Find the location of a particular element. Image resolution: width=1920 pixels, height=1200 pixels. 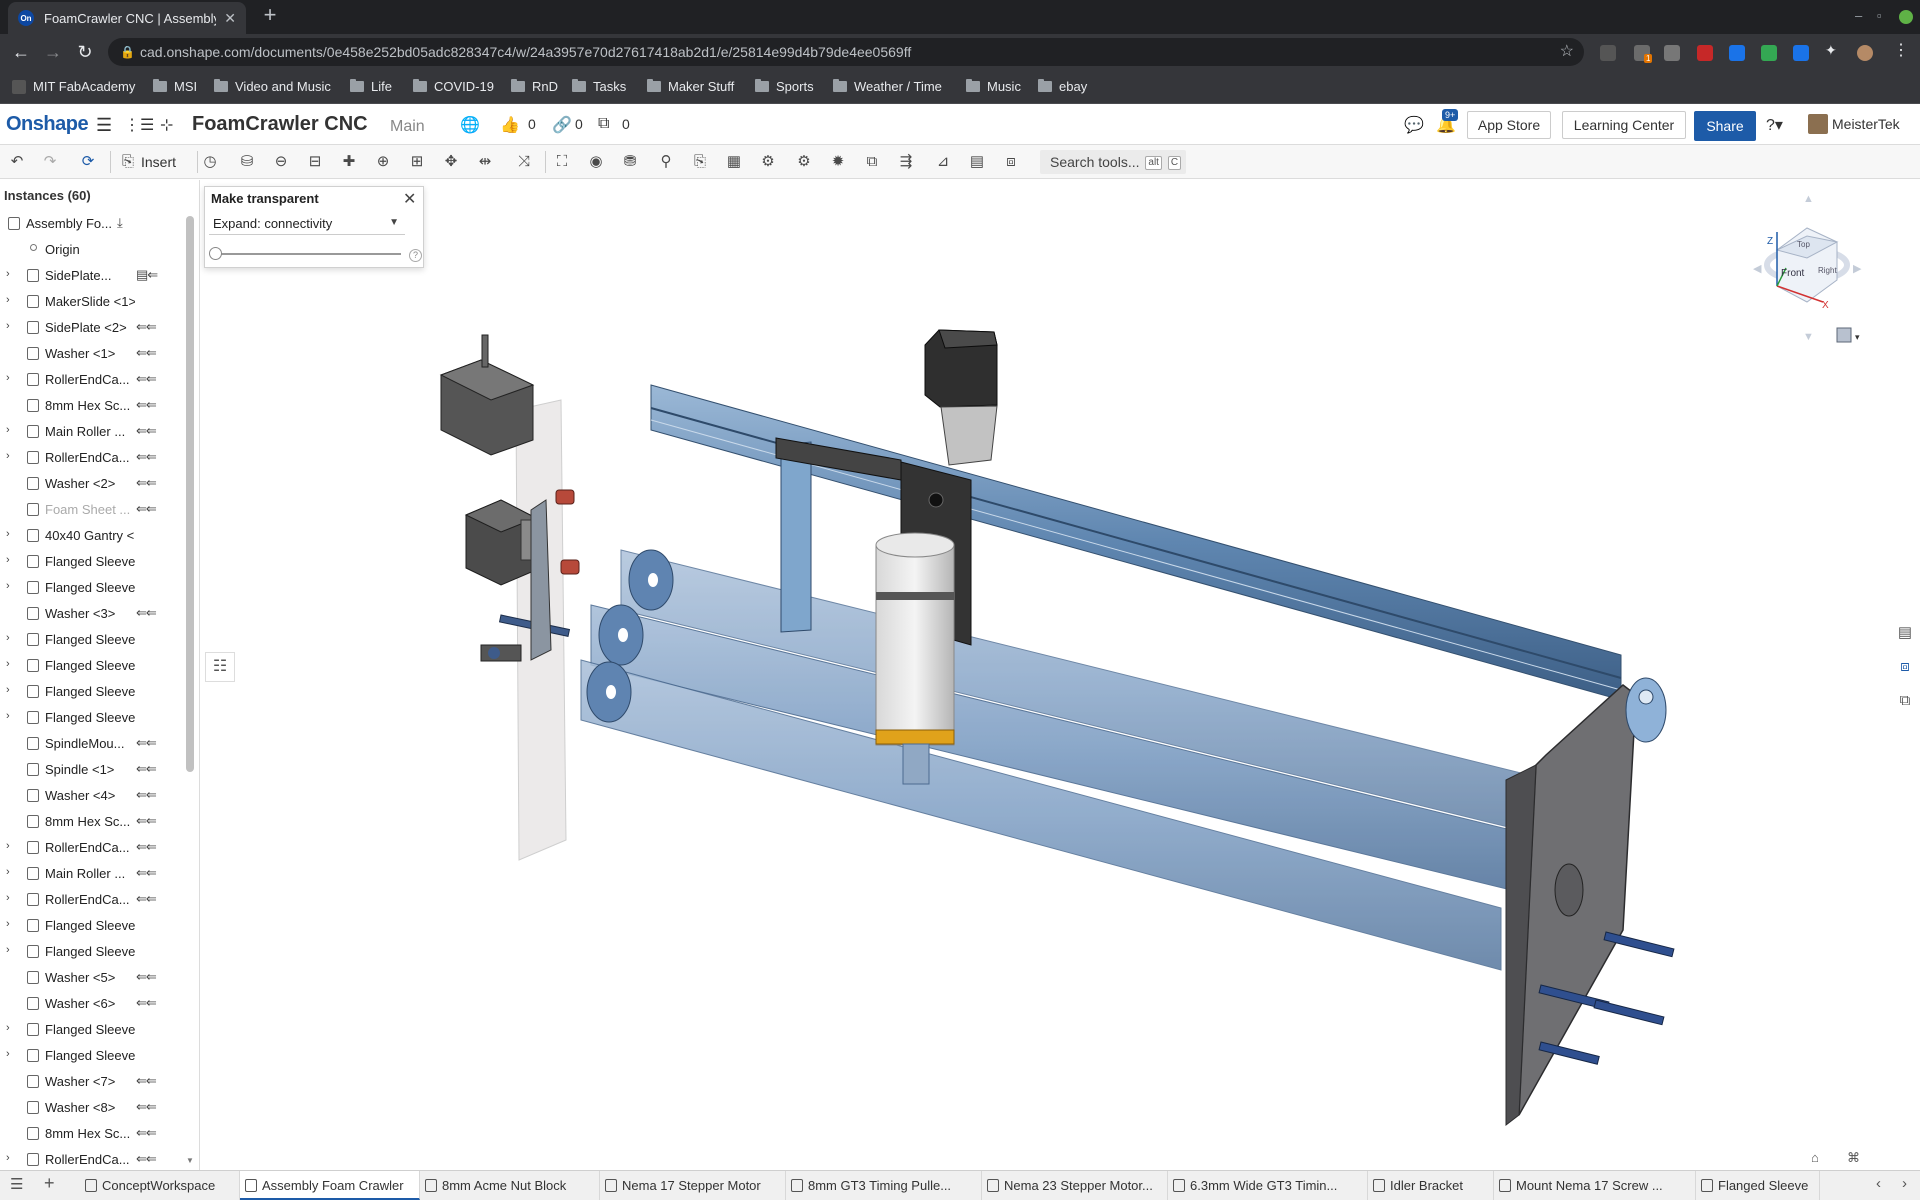

transparency-slider-track is located at coordinates (308, 254).